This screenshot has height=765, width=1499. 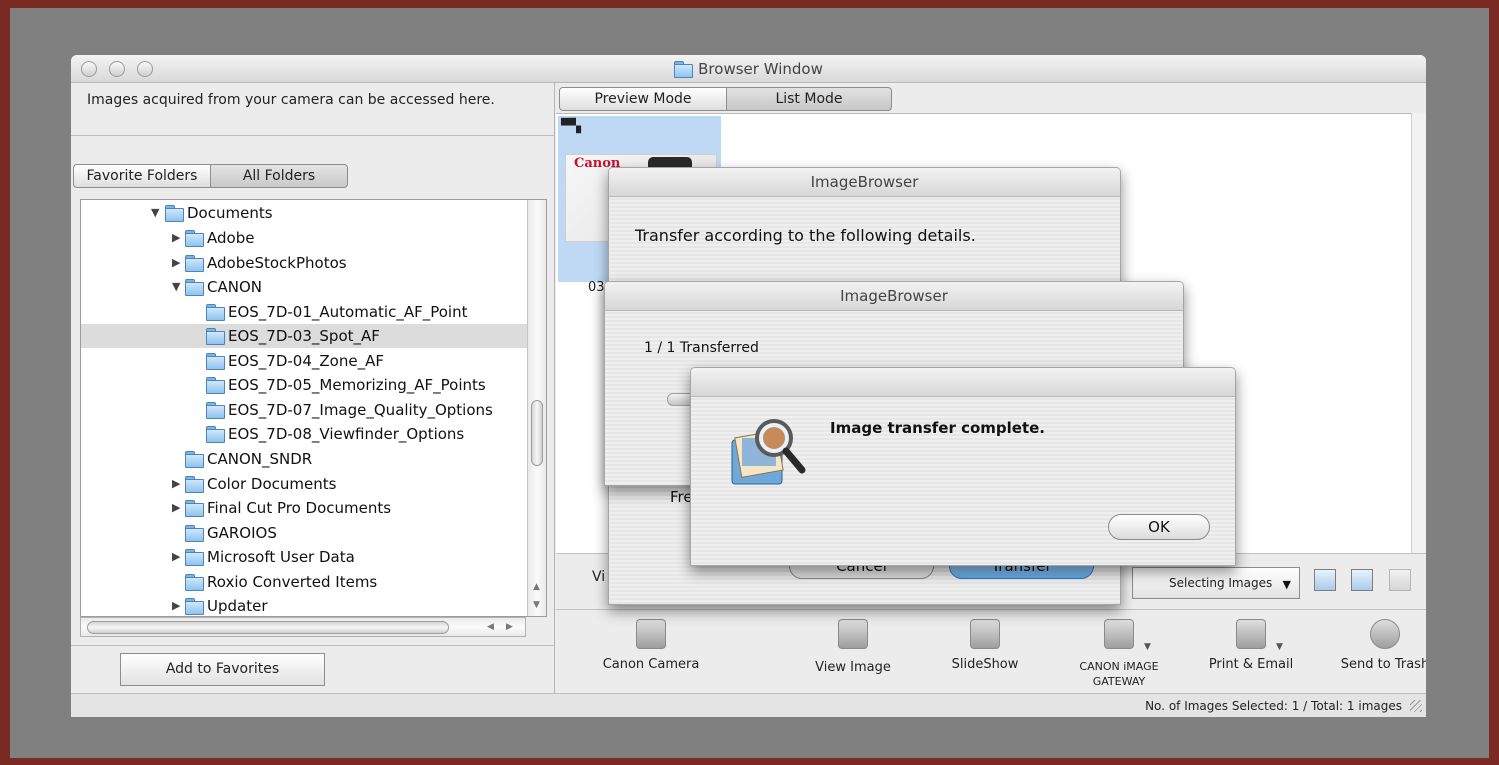 What do you see at coordinates (304, 533) in the screenshot?
I see `tree-item-garoios: GAROIOS` at bounding box center [304, 533].